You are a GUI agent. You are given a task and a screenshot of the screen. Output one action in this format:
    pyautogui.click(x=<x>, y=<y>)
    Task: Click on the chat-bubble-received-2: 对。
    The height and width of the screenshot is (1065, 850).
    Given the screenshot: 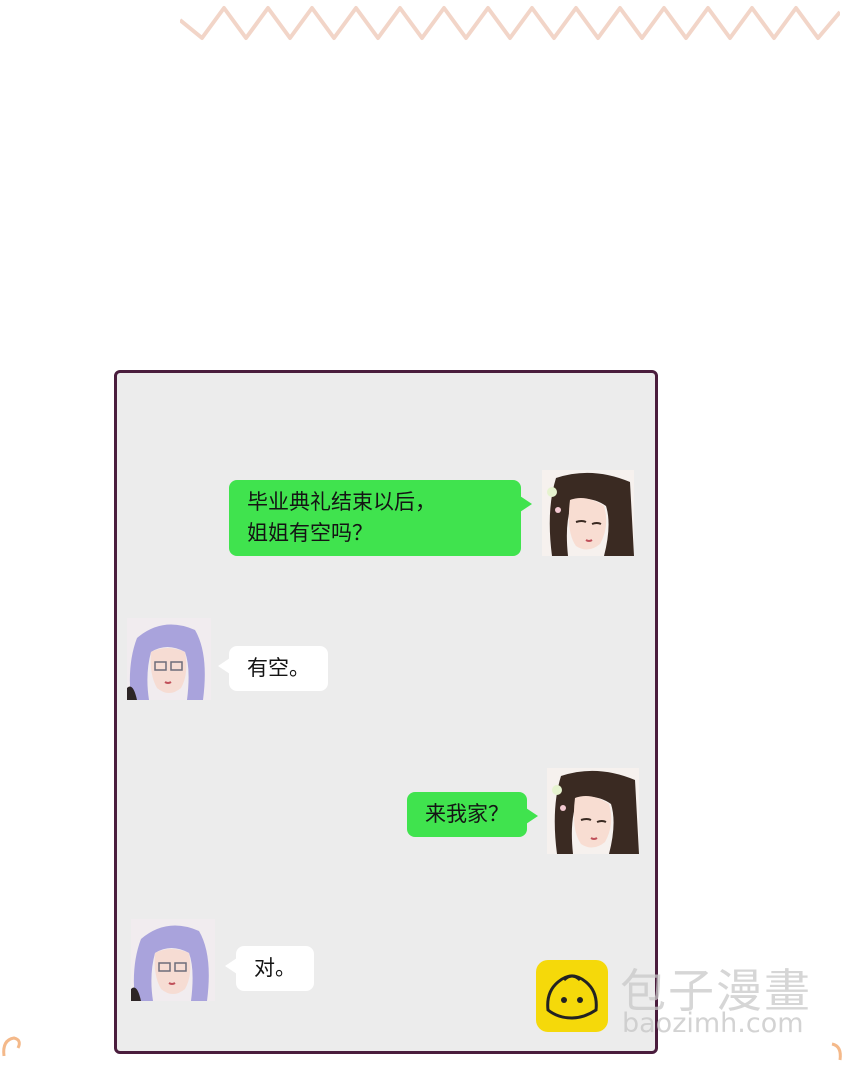 What is the action you would take?
    pyautogui.click(x=269, y=968)
    